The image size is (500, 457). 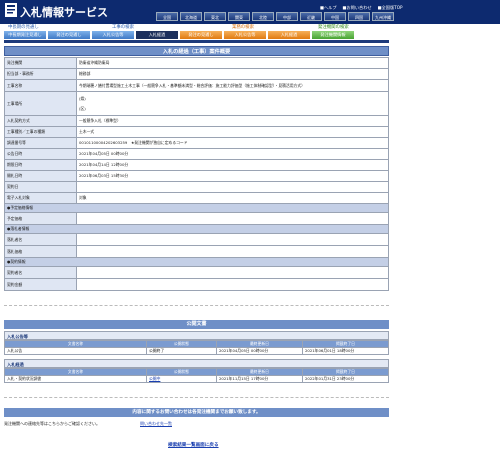 I want to click on e-bid-value: 対象, so click(x=232, y=198).